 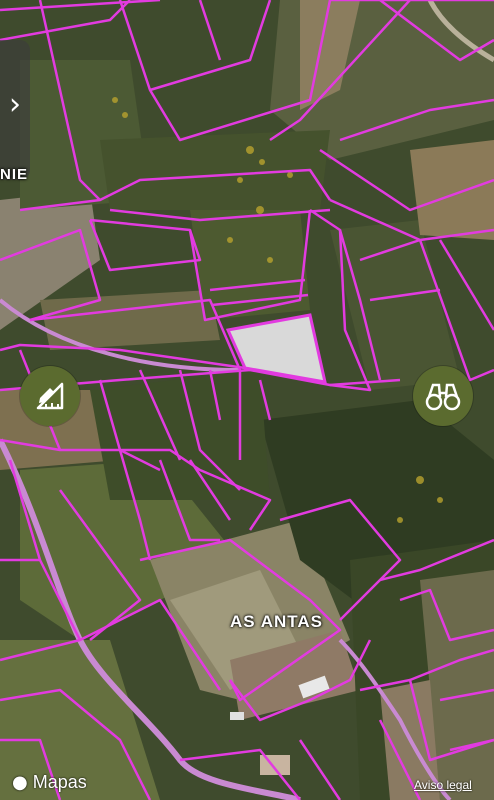 I want to click on explore-button, so click(x=443, y=396).